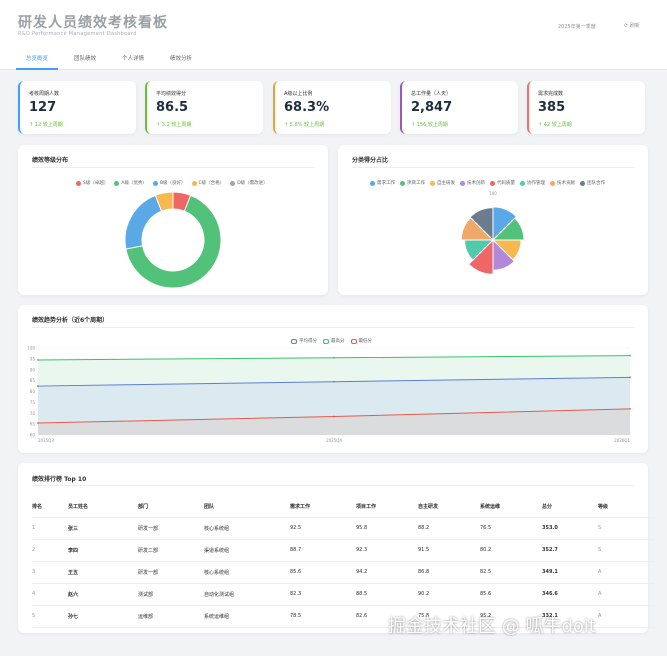 The width and height of the screenshot is (667, 656). Describe the element at coordinates (307, 107) in the screenshot. I see `kpi-value: 68.3%` at that location.